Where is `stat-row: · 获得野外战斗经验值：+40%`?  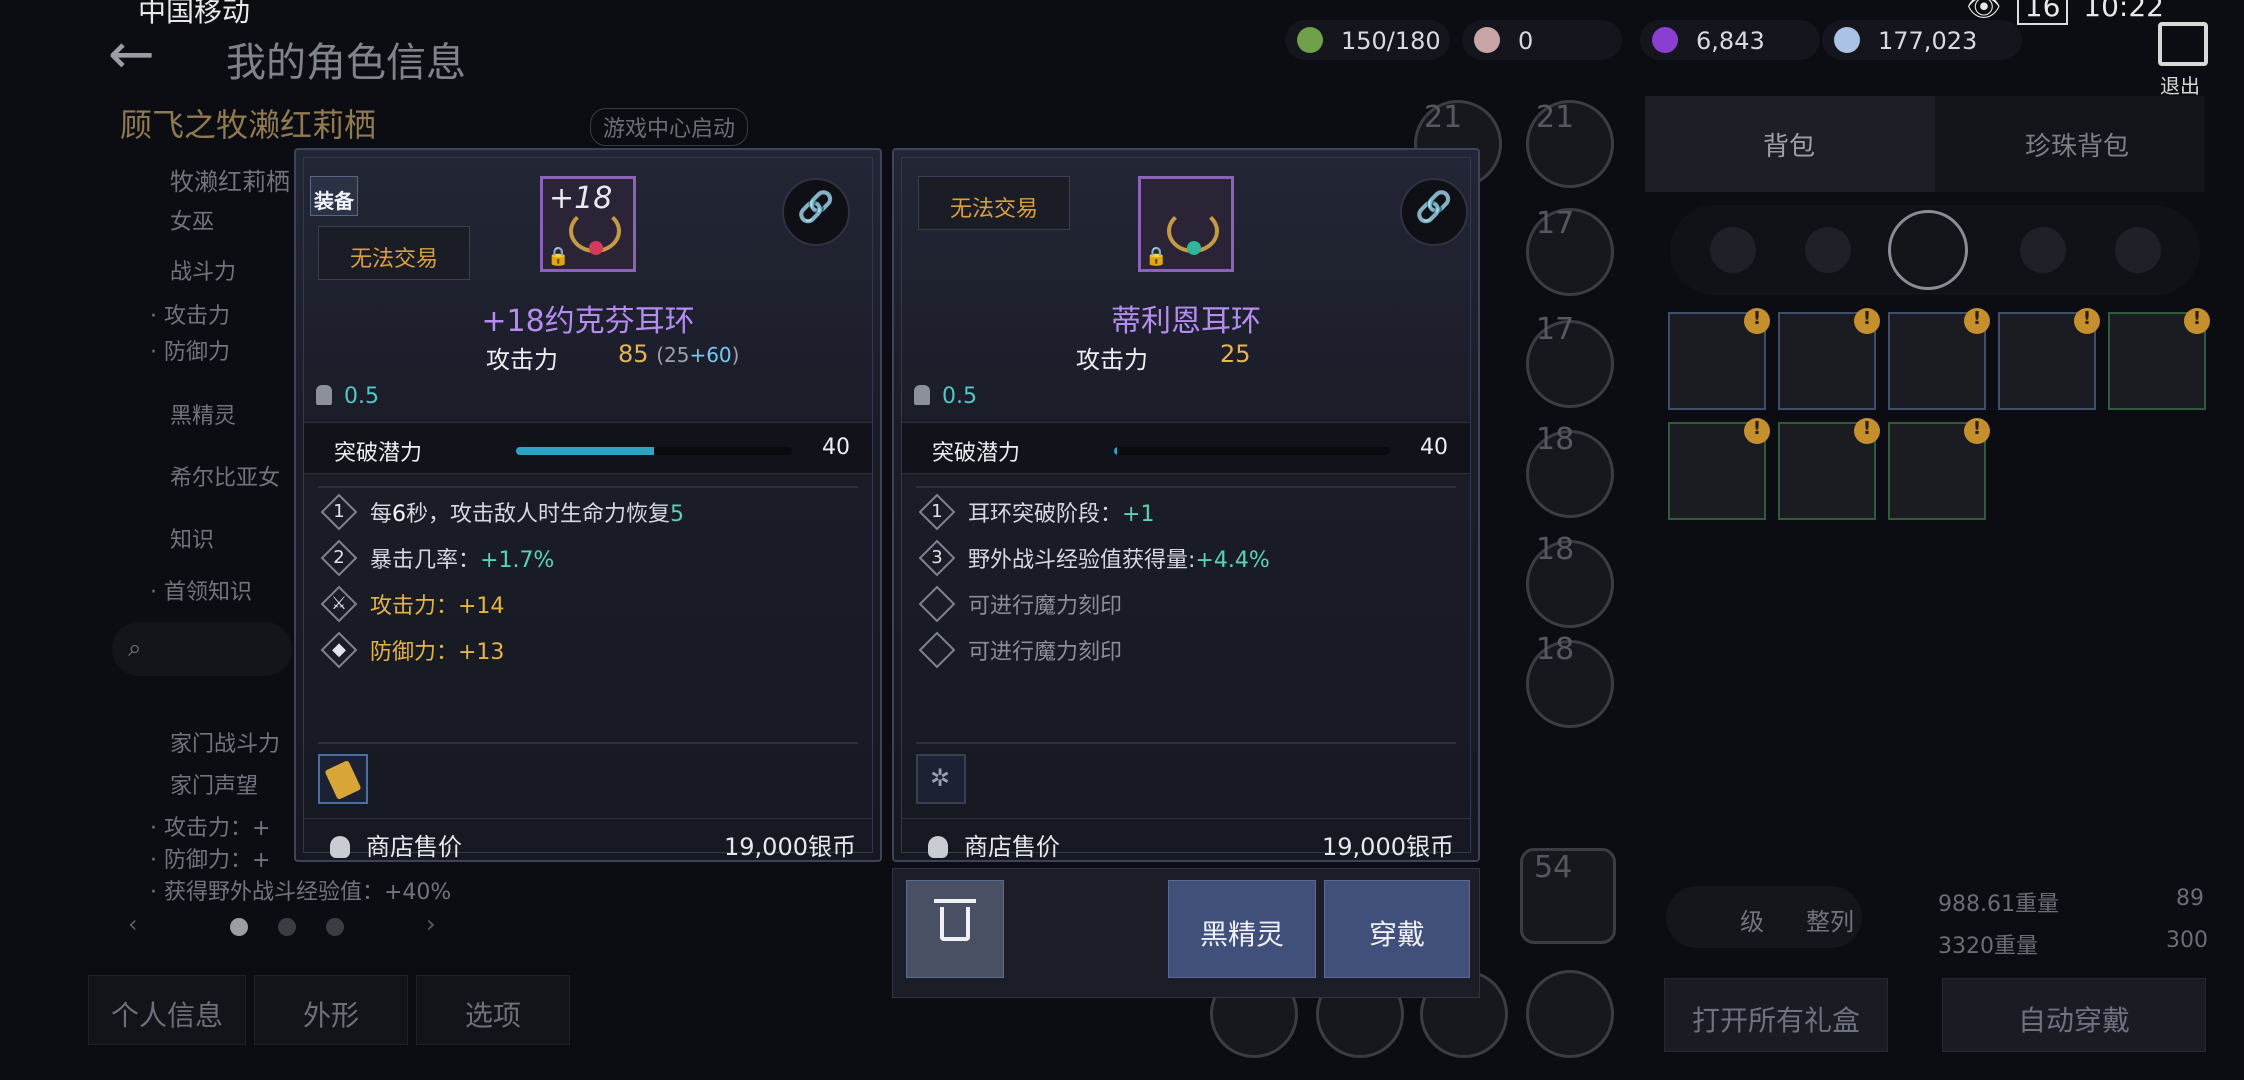 stat-row: · 获得野外战斗经验值：+40% is located at coordinates (301, 892).